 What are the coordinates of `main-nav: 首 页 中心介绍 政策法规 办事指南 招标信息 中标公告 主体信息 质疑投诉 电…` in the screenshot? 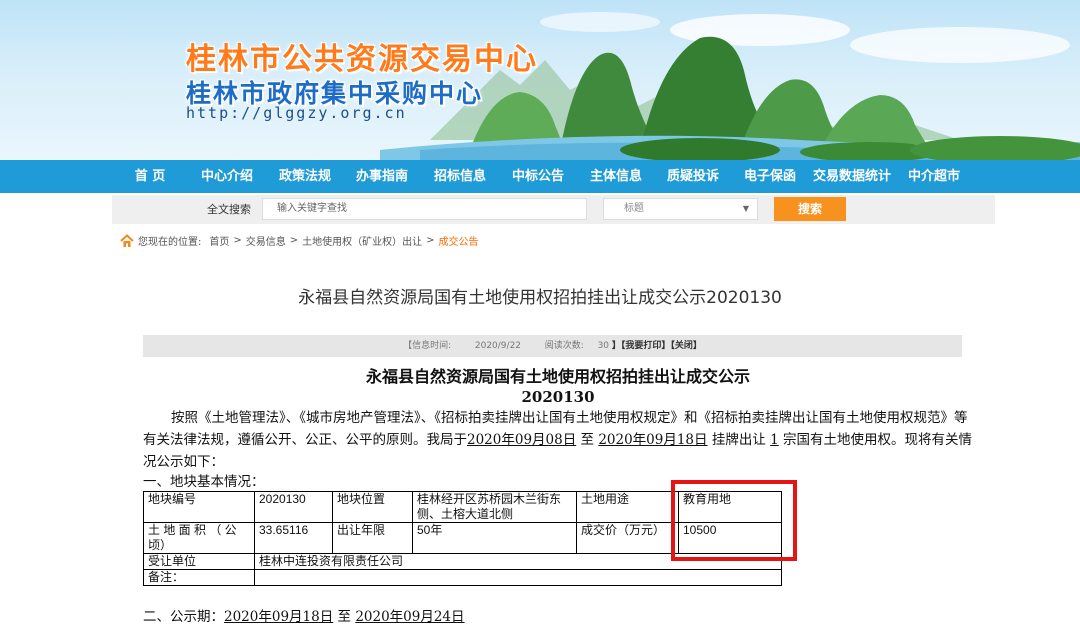 It's located at (540, 176).